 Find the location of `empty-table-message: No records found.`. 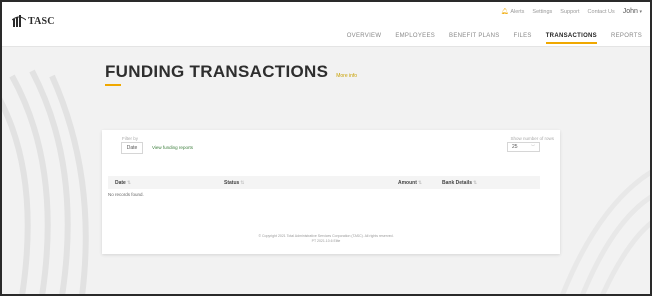

empty-table-message: No records found. is located at coordinates (126, 194).